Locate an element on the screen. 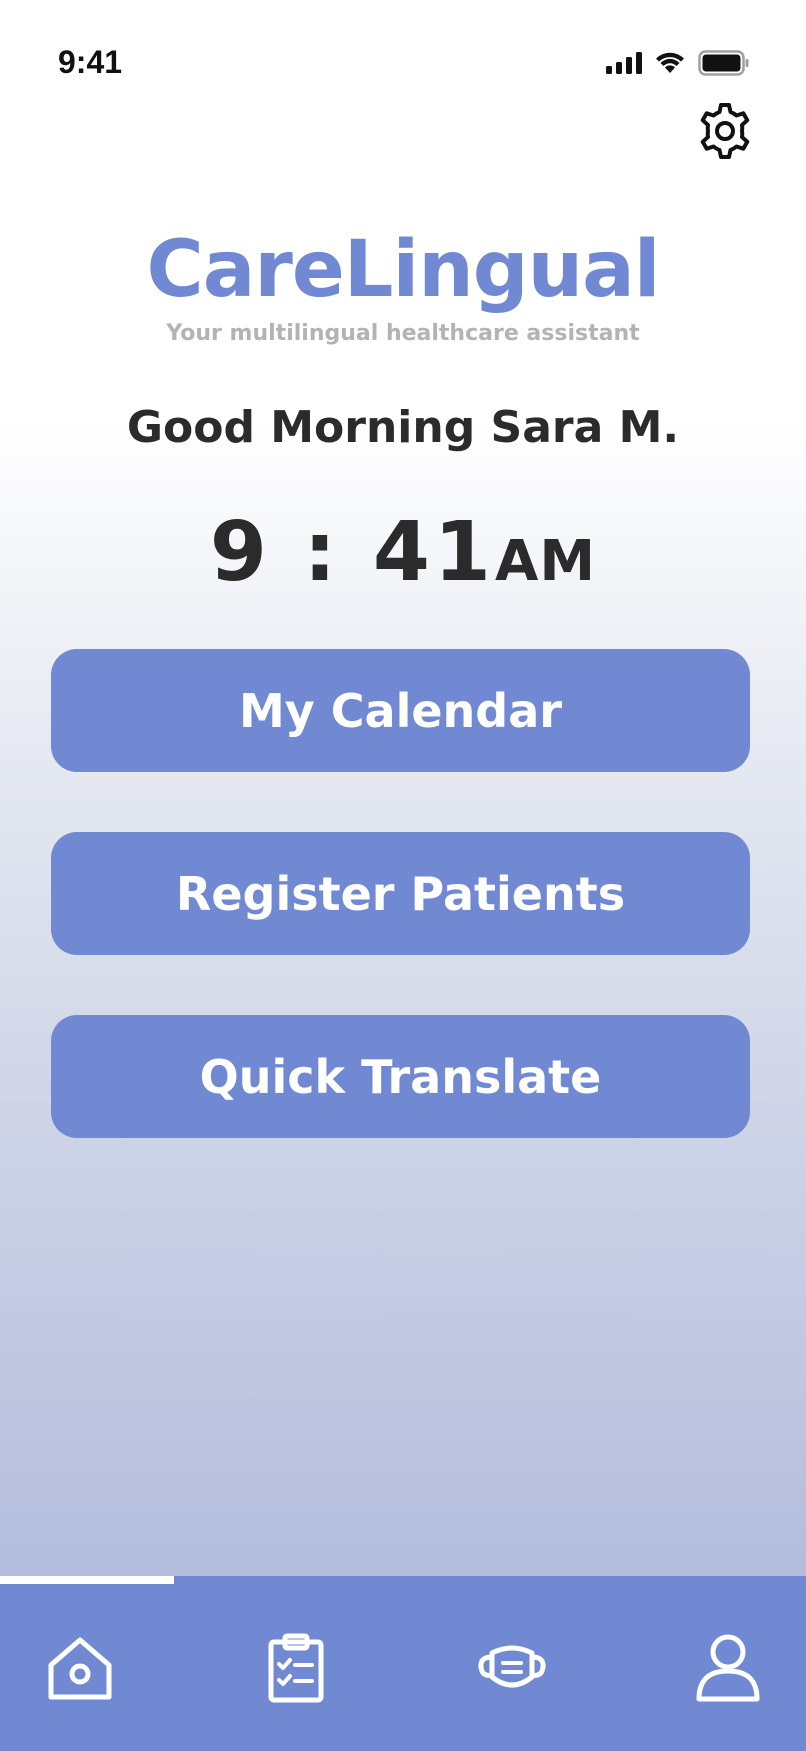 This screenshot has width=806, height=1751. status-time: 9:41 is located at coordinates (90, 62).